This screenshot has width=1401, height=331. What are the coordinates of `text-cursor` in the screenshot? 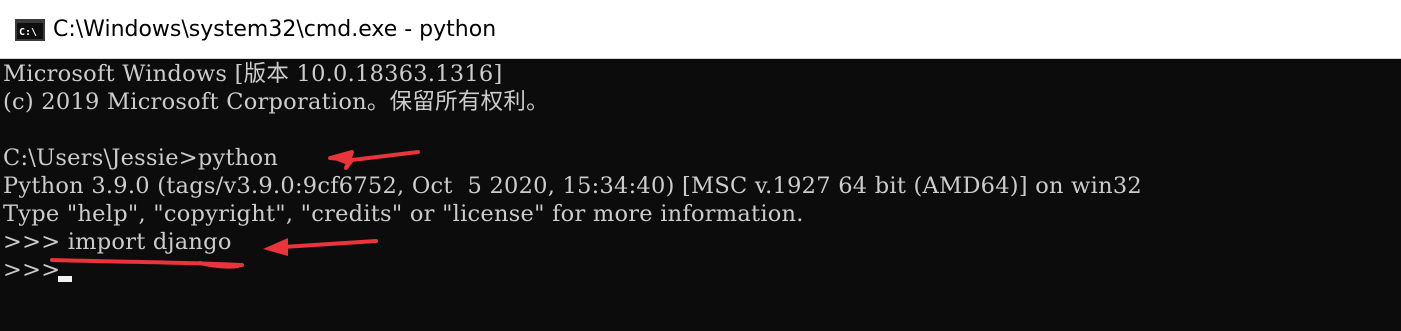 It's located at (65, 279).